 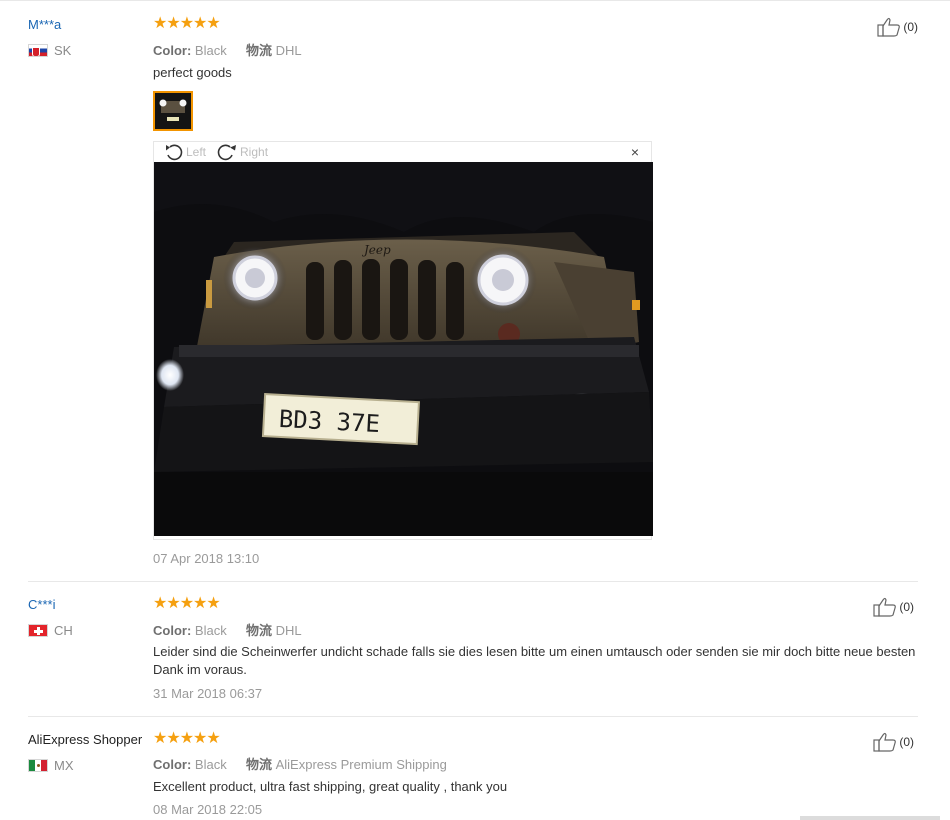 I want to click on review-photo-thumbnail, so click(x=173, y=111).